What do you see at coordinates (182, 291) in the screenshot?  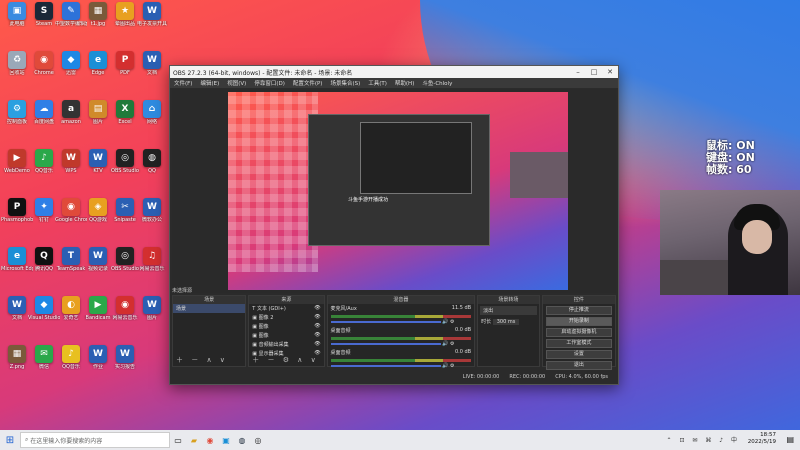 I see `no-source-label: 未选择源` at bounding box center [182, 291].